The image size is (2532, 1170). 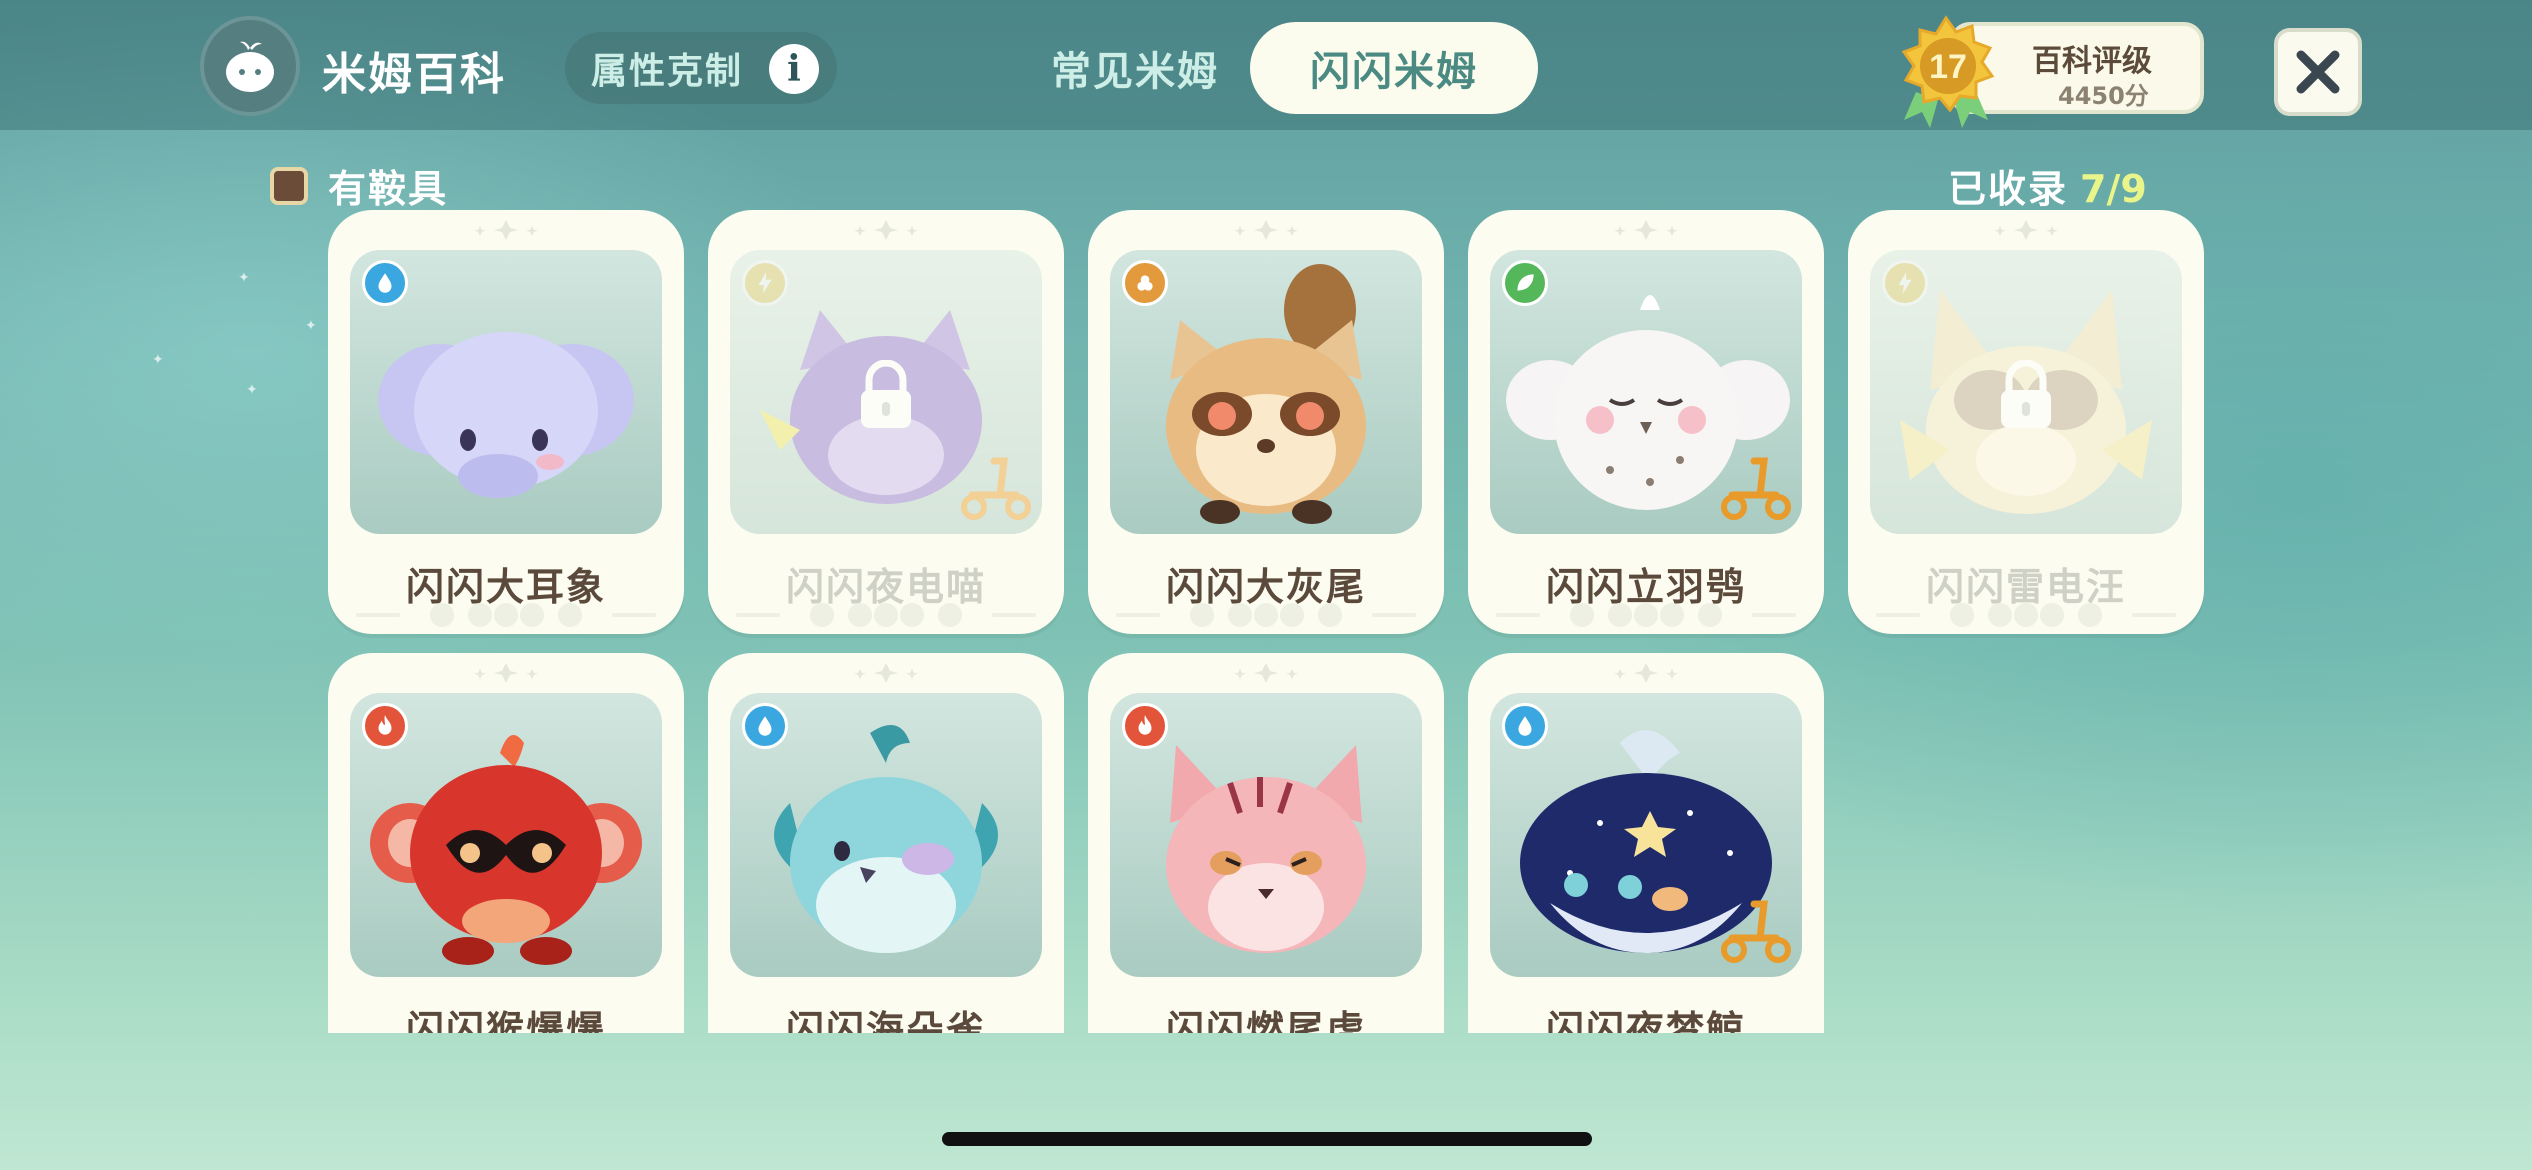 I want to click on type-advantage-label: 属性克制, so click(x=667, y=71).